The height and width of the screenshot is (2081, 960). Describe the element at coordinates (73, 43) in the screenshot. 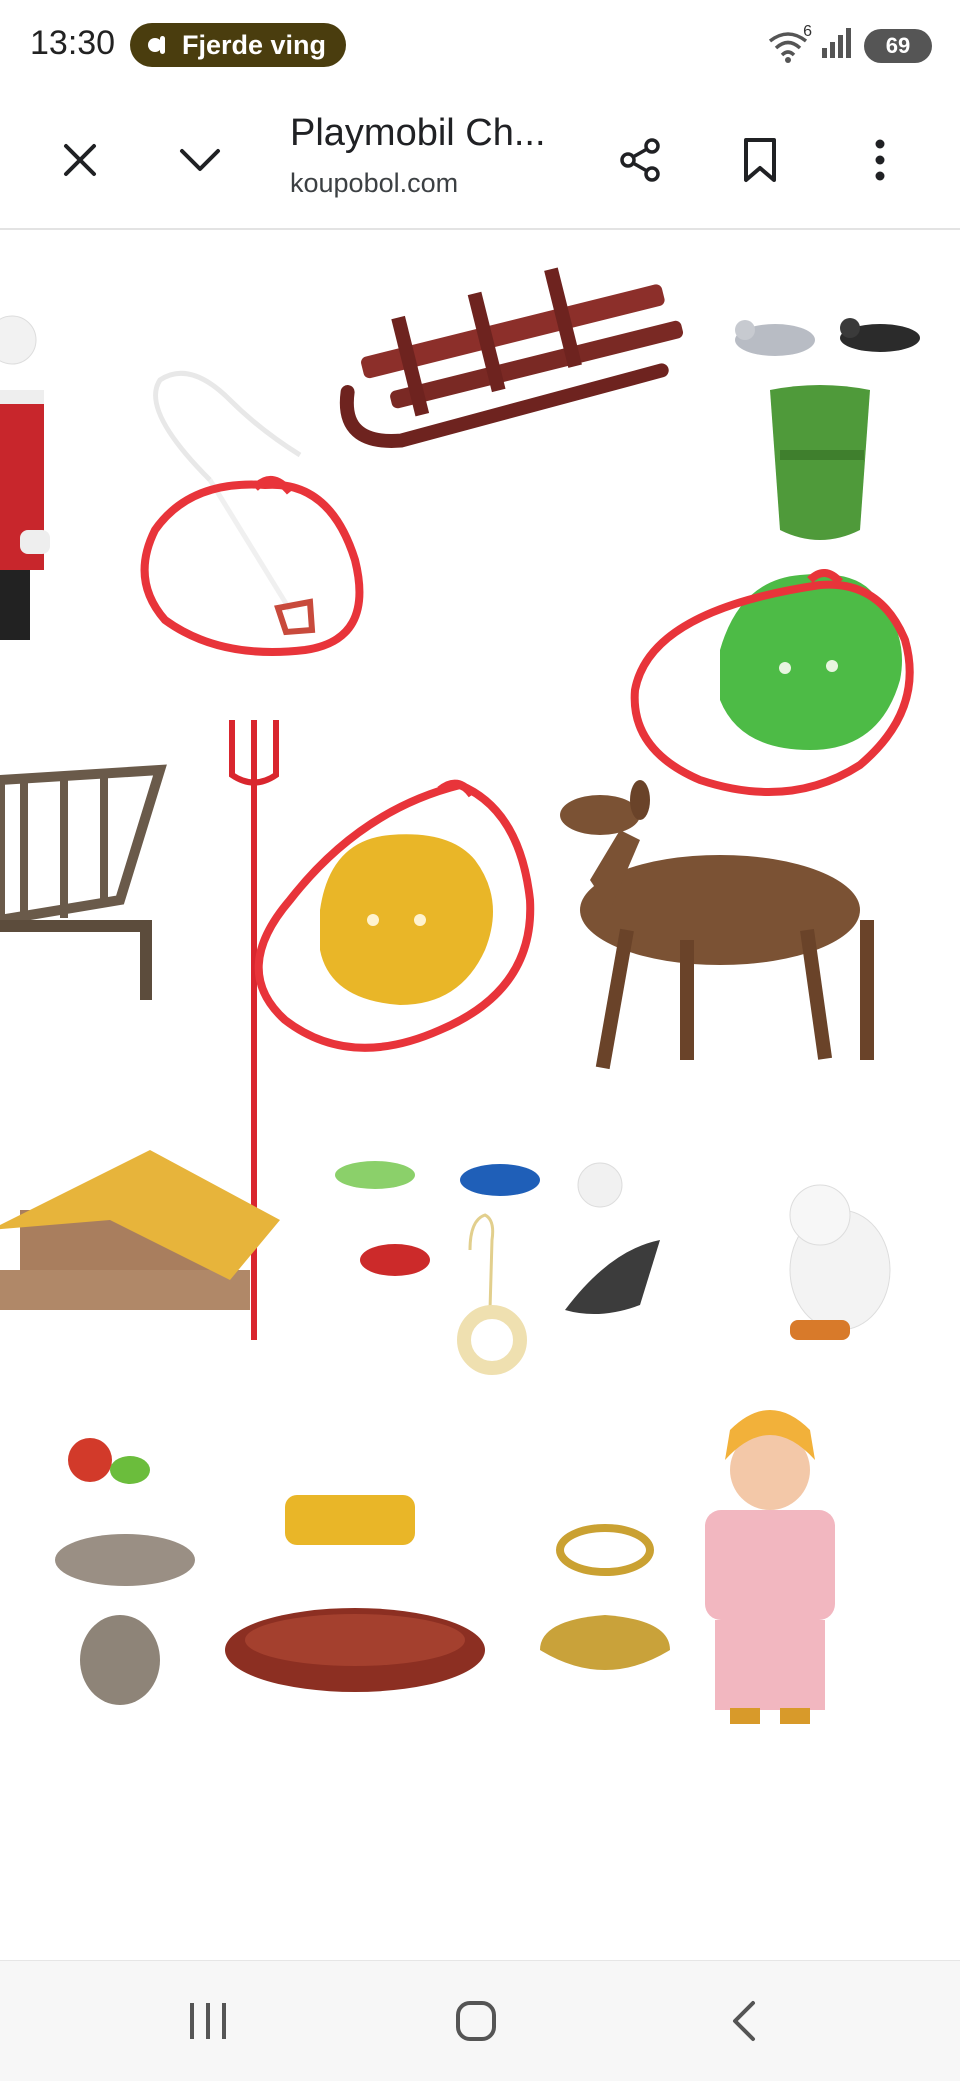

I see `status-time: 13:30` at that location.